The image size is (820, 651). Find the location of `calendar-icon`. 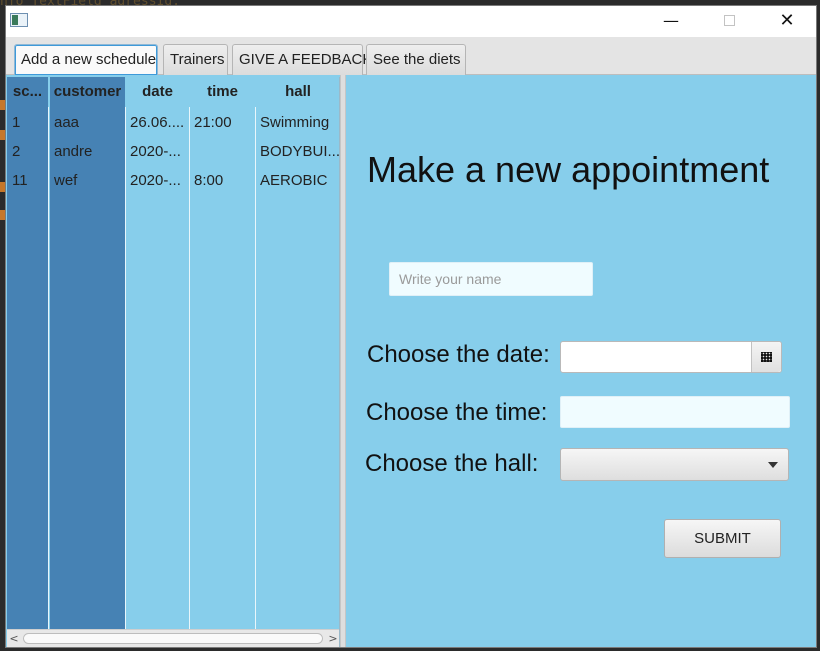

calendar-icon is located at coordinates (766, 357).